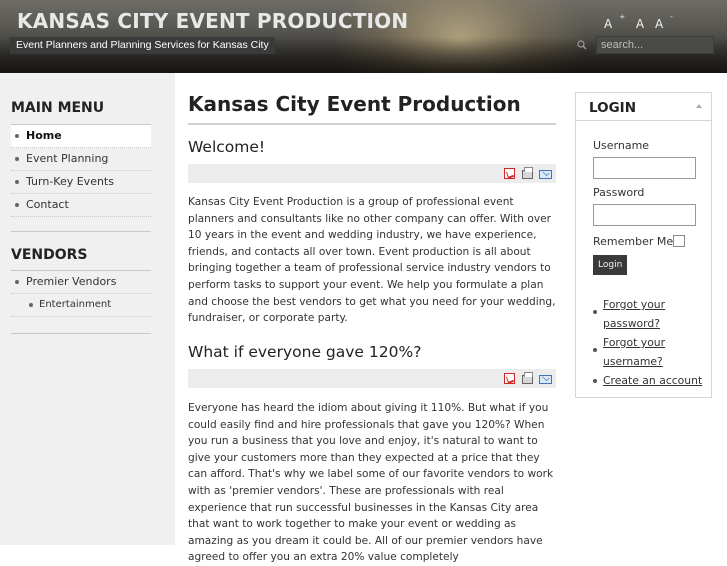  Describe the element at coordinates (643, 120) in the screenshot. I see `login-divider` at that location.